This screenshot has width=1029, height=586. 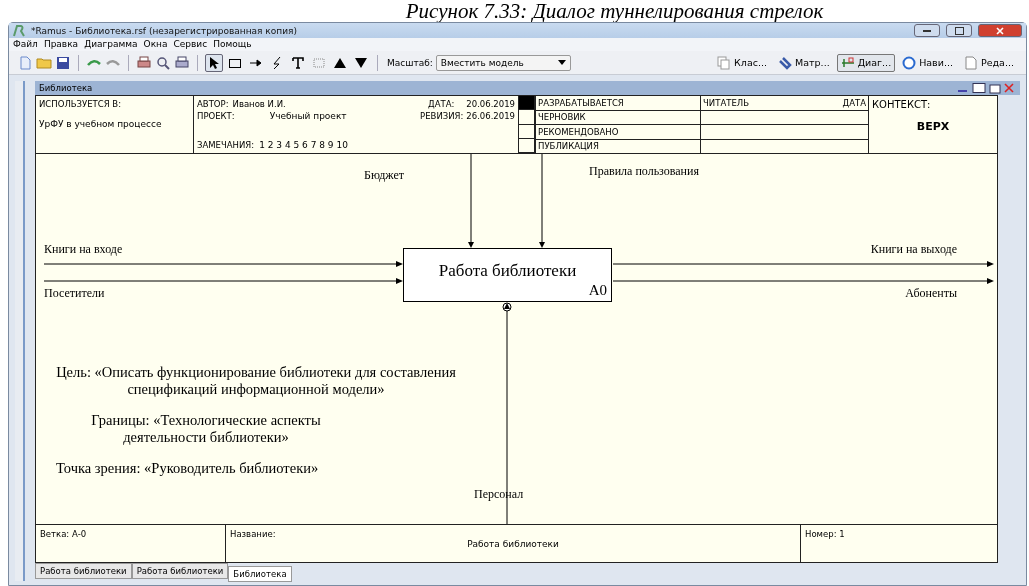 What do you see at coordinates (298, 62) in the screenshot?
I see `text-tool-icon` at bounding box center [298, 62].